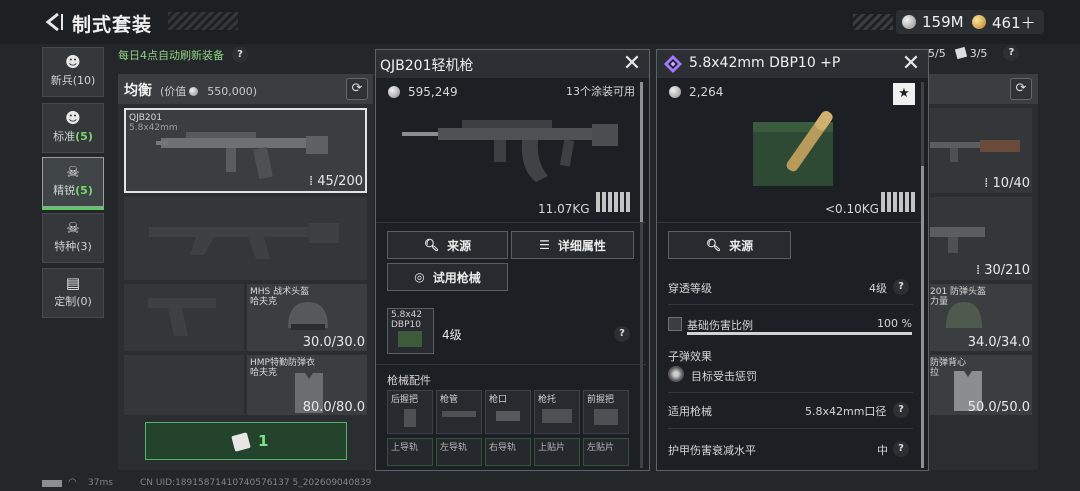 The image size is (1080, 491). I want to click on bandage-icon, so click(241, 442).